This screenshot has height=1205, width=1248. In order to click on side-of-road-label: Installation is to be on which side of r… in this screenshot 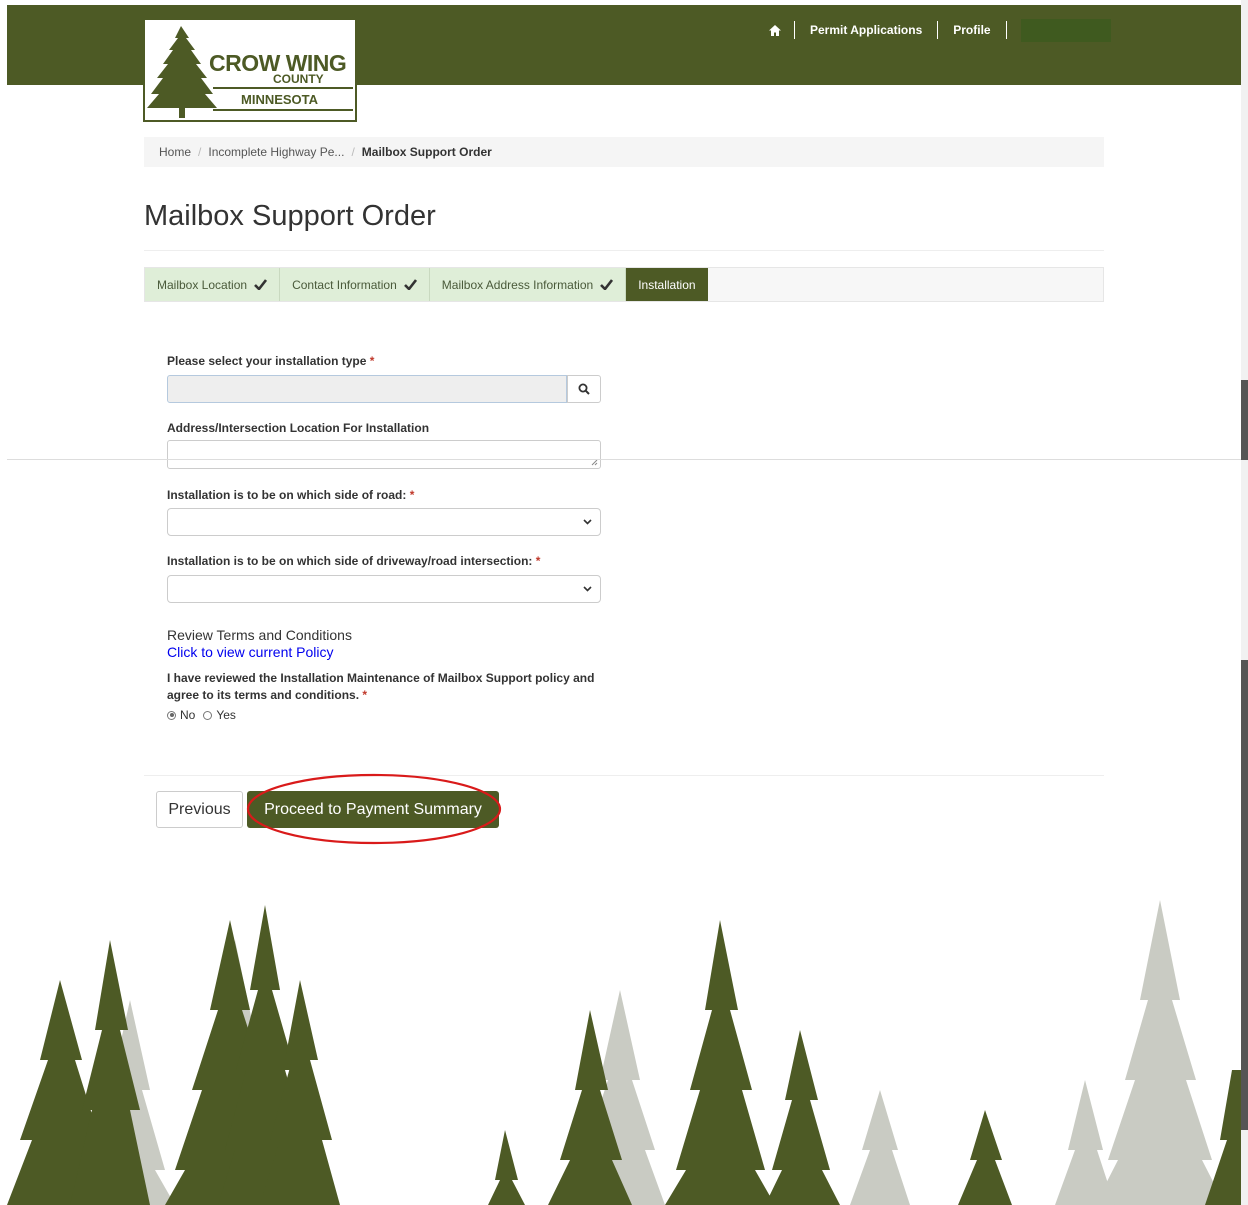, I will do `click(291, 495)`.